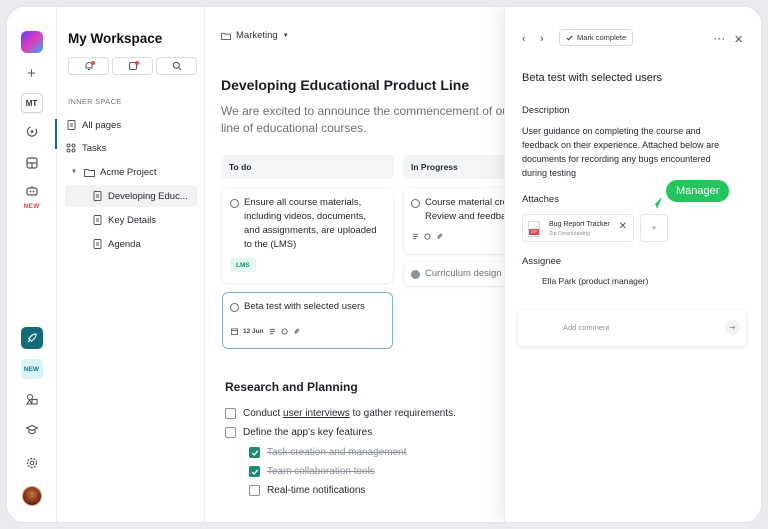  Describe the element at coordinates (131, 220) in the screenshot. I see `sidebar-item-key-details: Key Details` at that location.